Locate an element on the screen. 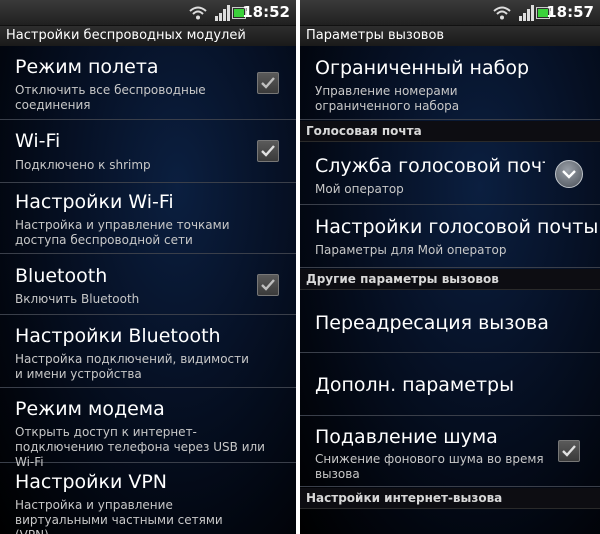 The width and height of the screenshot is (600, 534). list-item-voicemail-service: Служба голосовой почты Мой оператор is located at coordinates (450, 173).